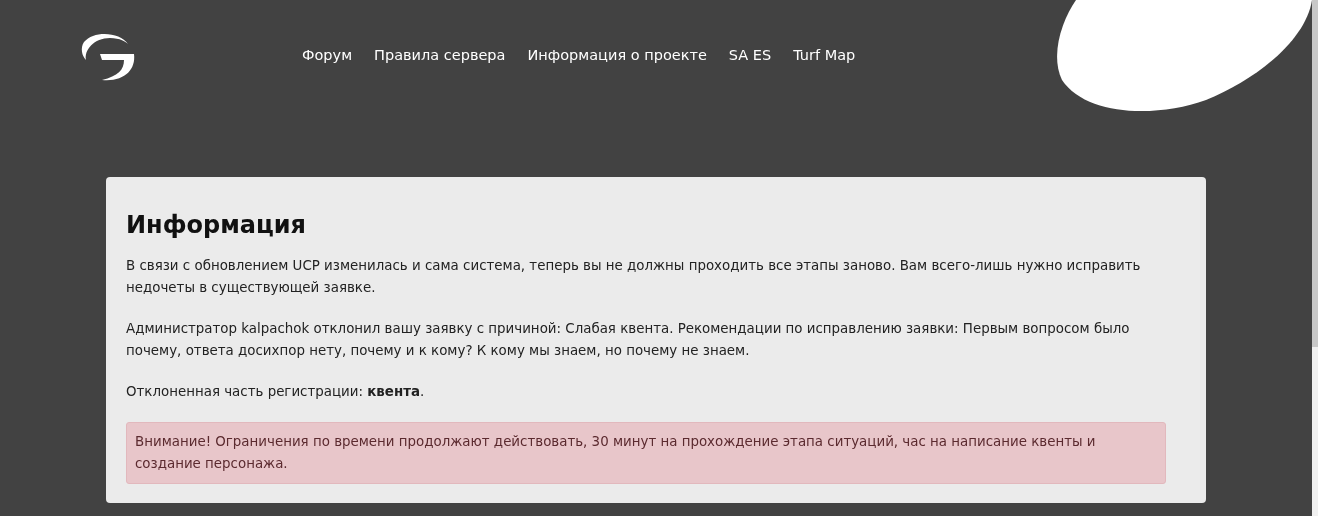 The height and width of the screenshot is (516, 1318). Describe the element at coordinates (327, 55) in the screenshot. I see `nav-link: Форум` at that location.